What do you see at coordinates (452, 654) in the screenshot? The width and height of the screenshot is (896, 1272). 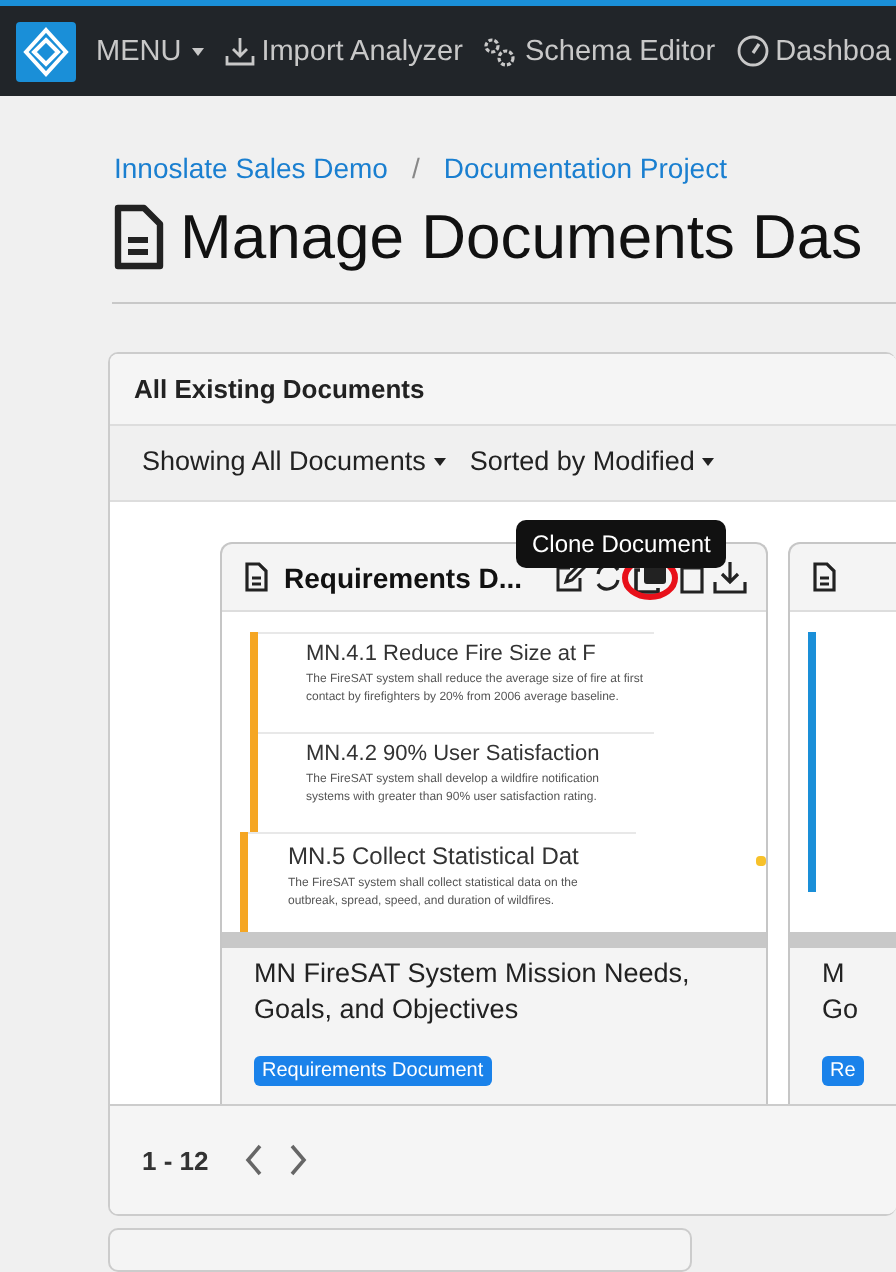 I see `requirement-heading: MN.4.1 Reduce Fire Size at F` at bounding box center [452, 654].